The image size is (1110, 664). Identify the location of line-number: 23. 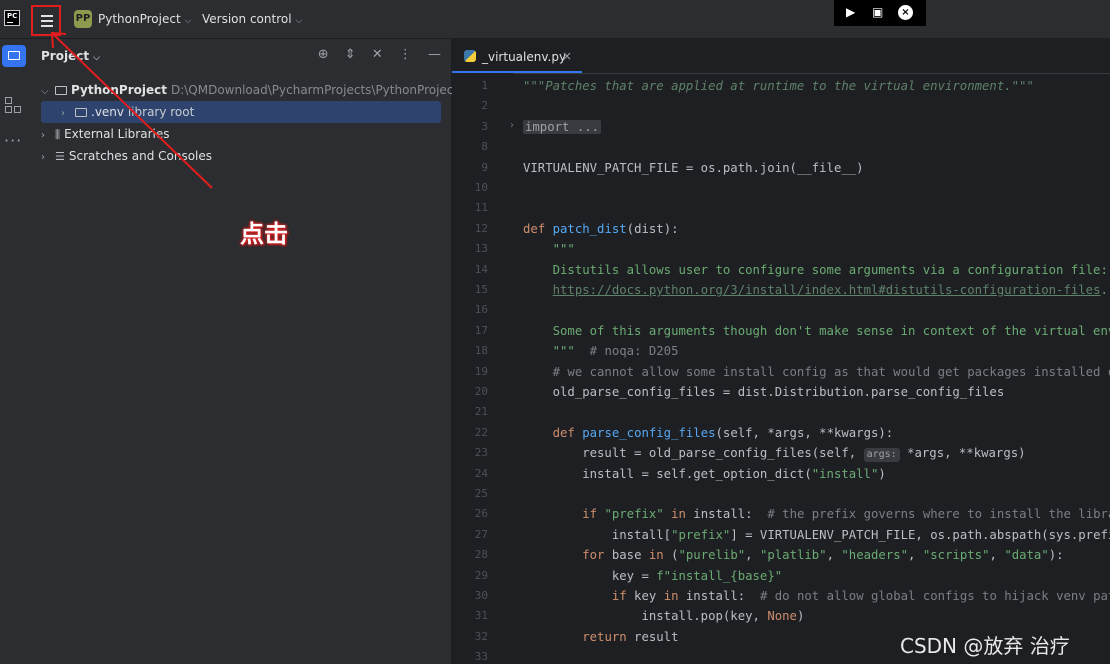
(481, 453).